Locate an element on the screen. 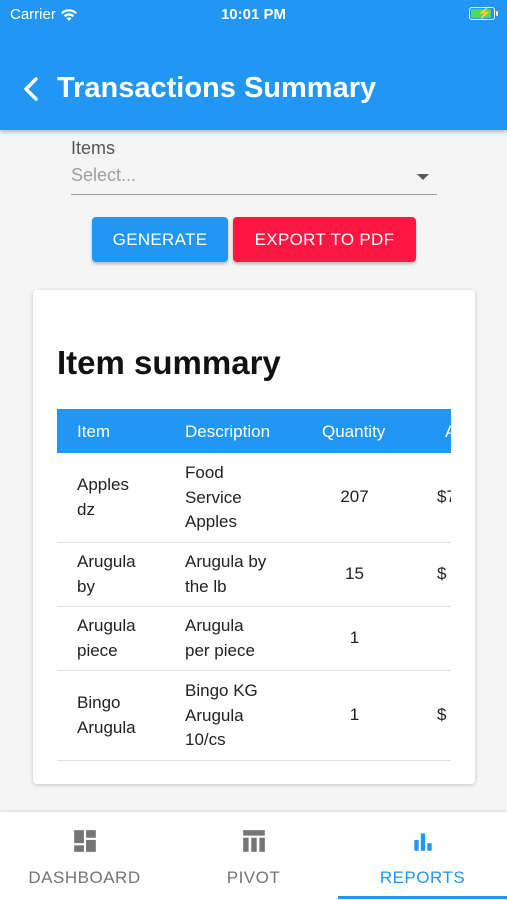 The height and width of the screenshot is (900, 507). table-row: Arugula piece Arugula per piece 1 is located at coordinates (254, 639).